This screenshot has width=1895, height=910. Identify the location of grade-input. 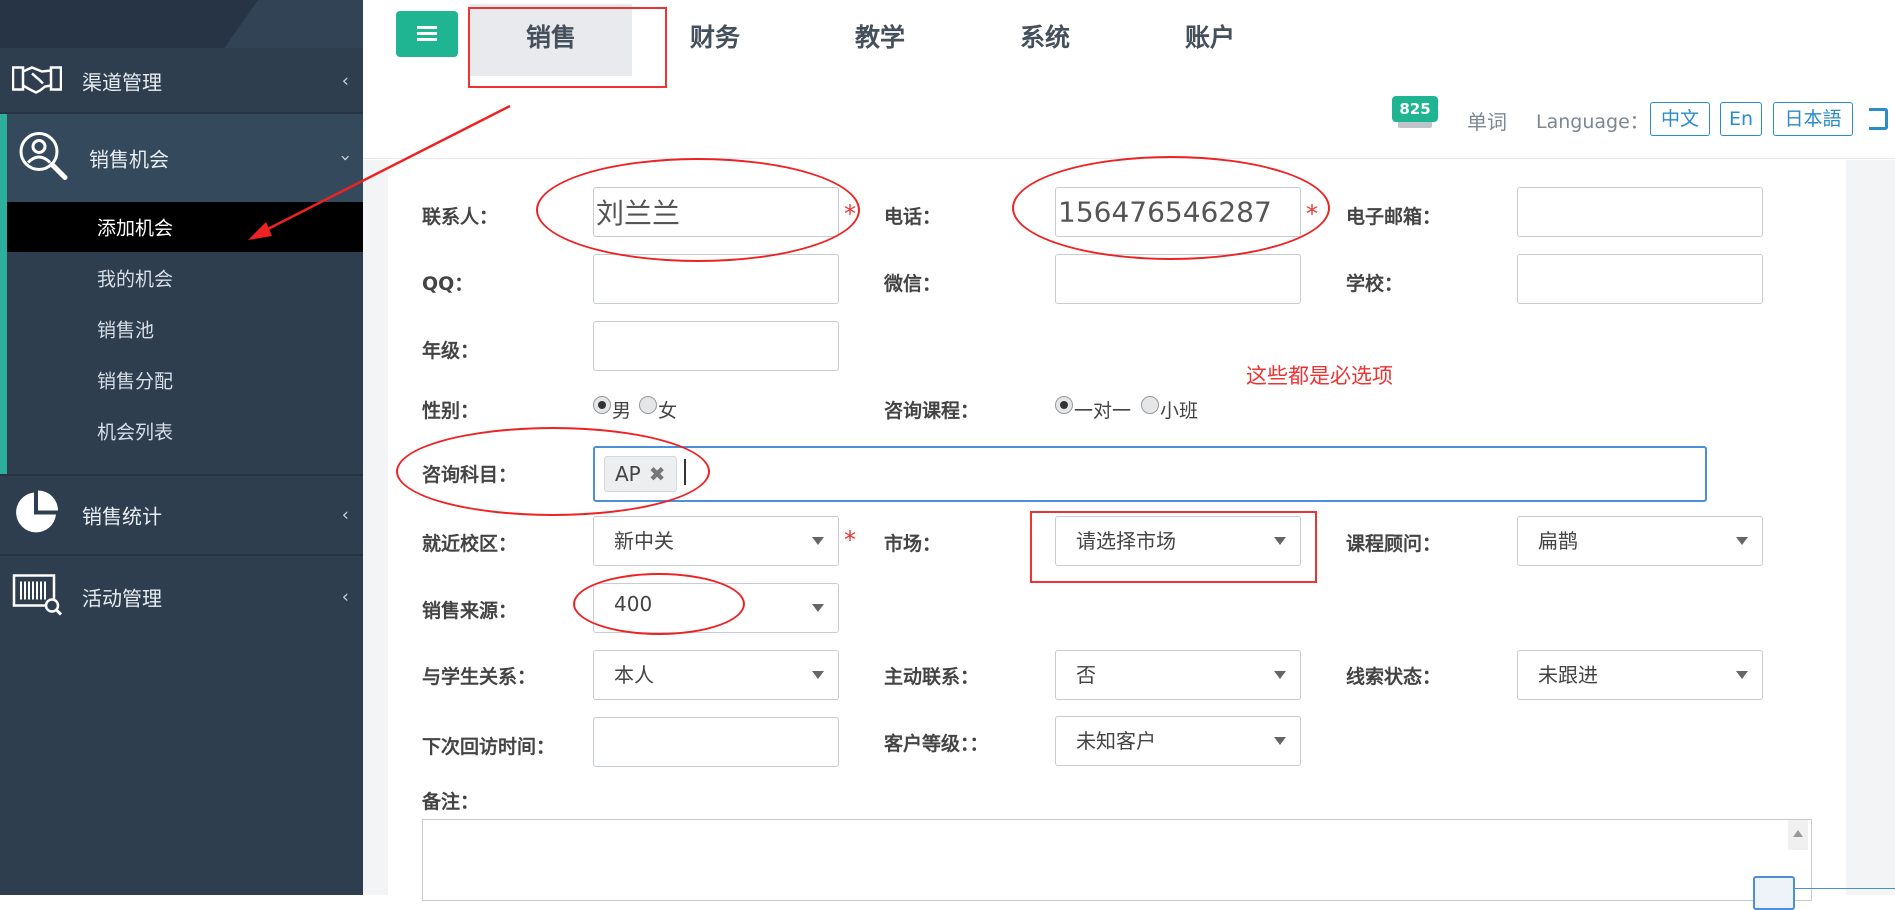
(716, 346).